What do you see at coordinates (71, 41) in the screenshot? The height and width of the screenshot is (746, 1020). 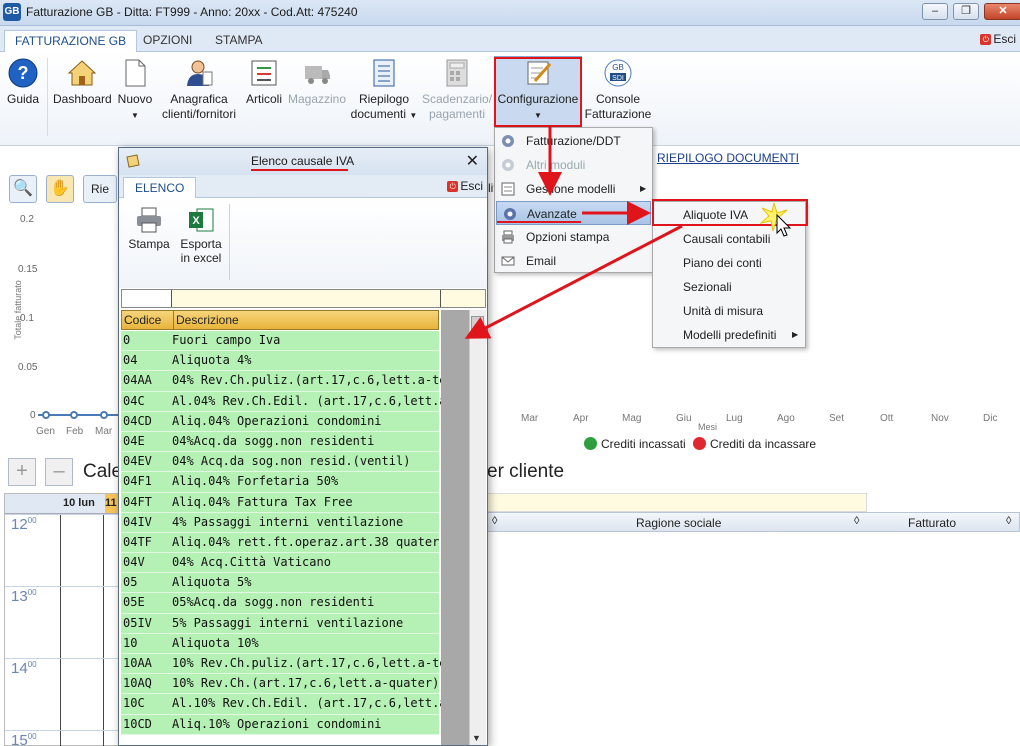 I see `tab-fatturazione-gb: FATTURAZIONE GB` at bounding box center [71, 41].